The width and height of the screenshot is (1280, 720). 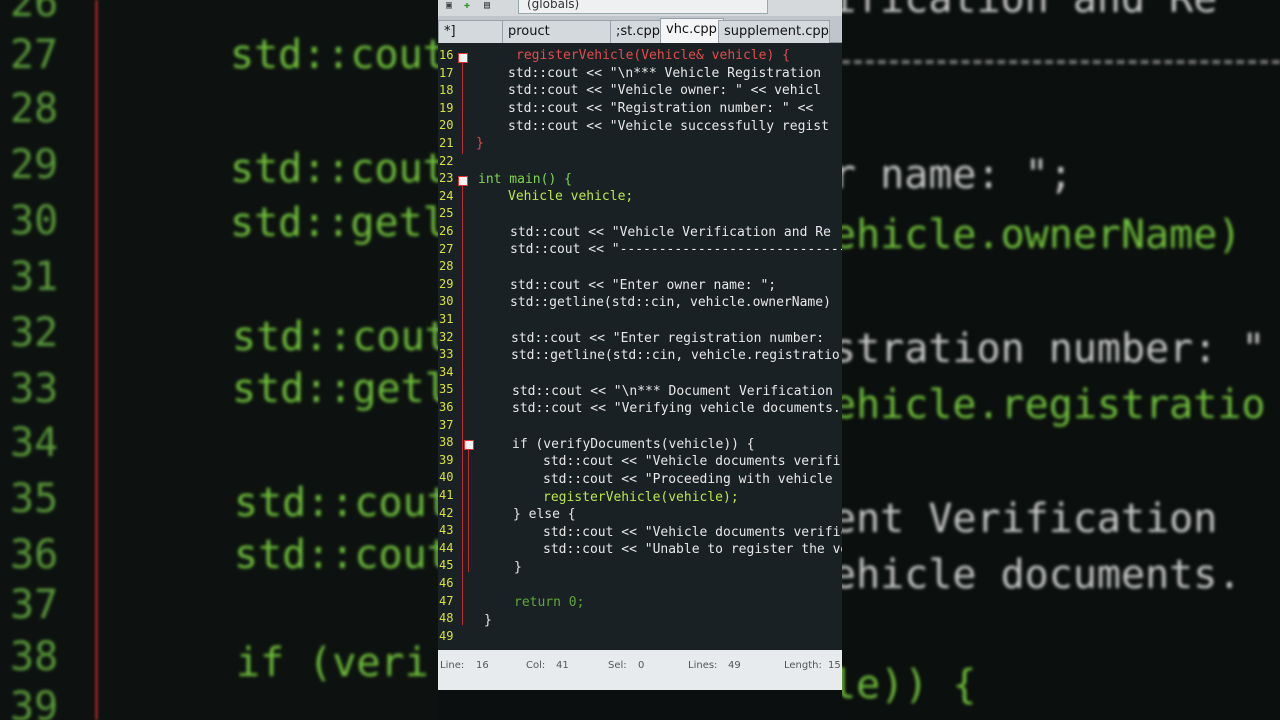 I want to click on toolbar: ▣ ✚ ▤ (globals), so click(x=640, y=8).